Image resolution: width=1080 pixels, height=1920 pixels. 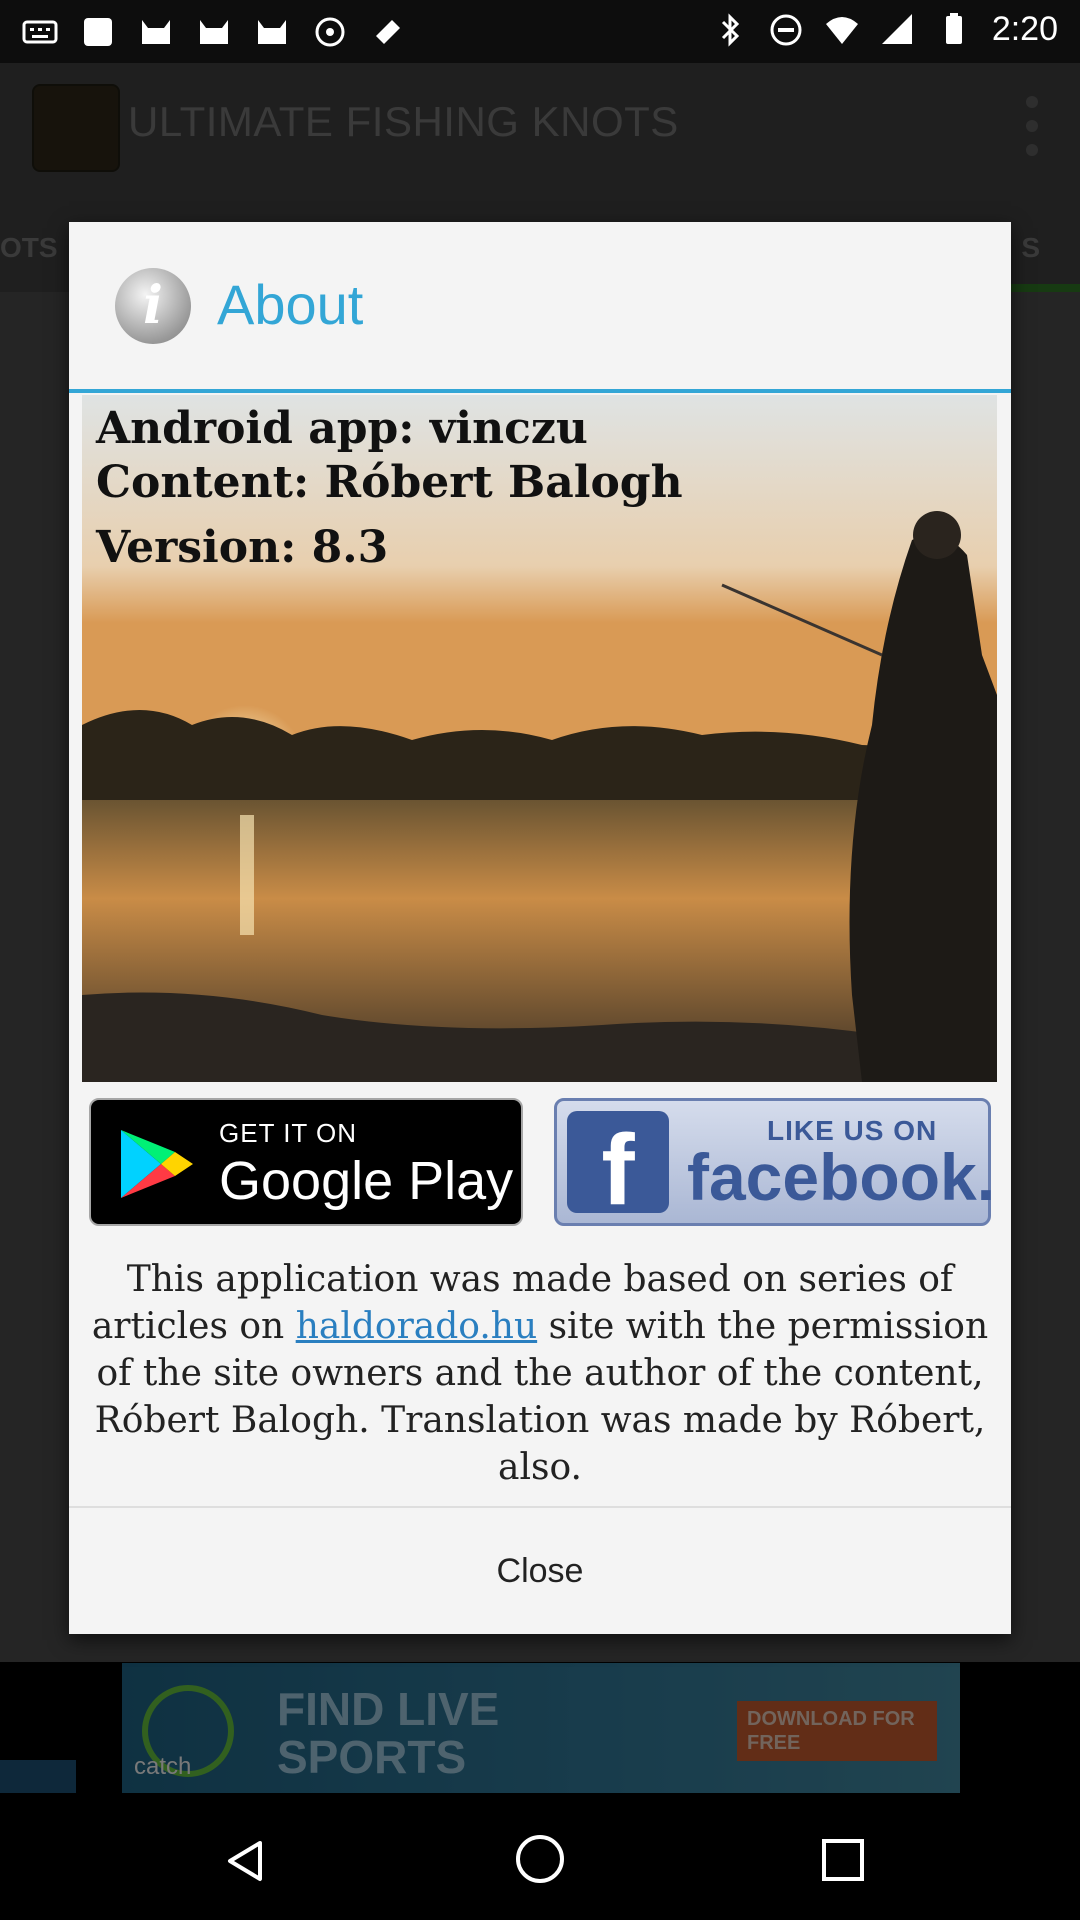 What do you see at coordinates (540, 31) in the screenshot?
I see `status-bar: 2:20` at bounding box center [540, 31].